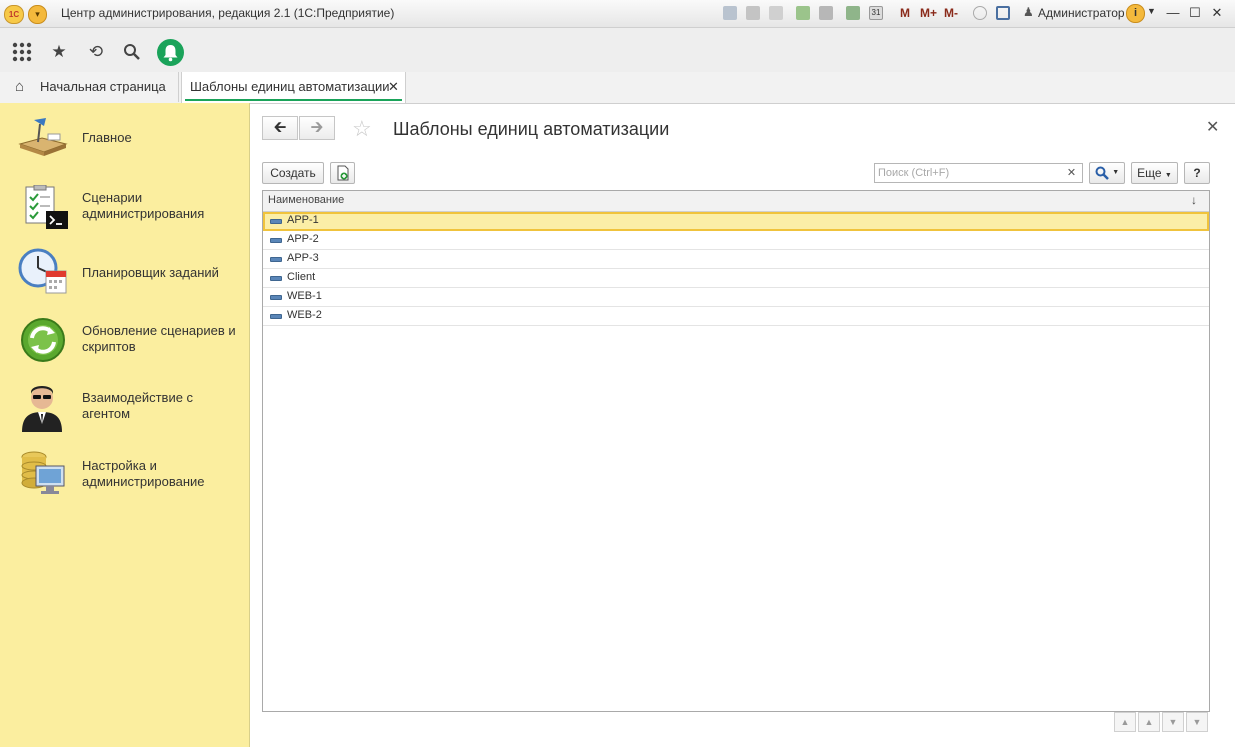  Describe the element at coordinates (170, 52) in the screenshot. I see `notifications-bell-icon` at that location.